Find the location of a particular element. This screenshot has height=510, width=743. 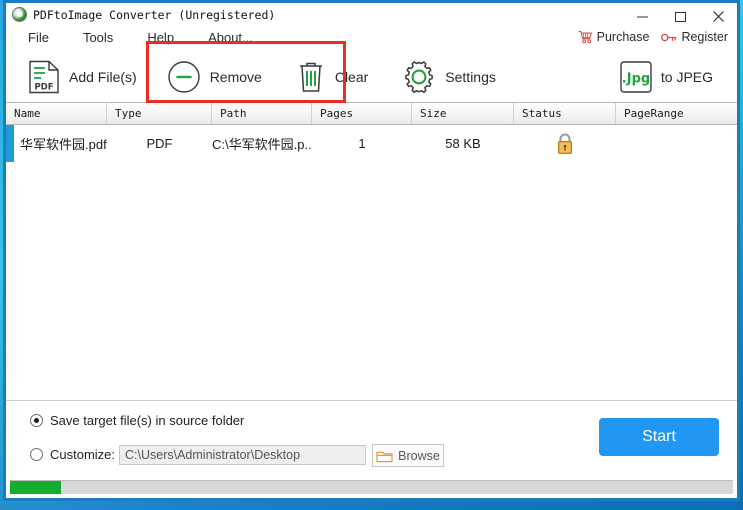

add-files-label: Add File(s) is located at coordinates (103, 76).